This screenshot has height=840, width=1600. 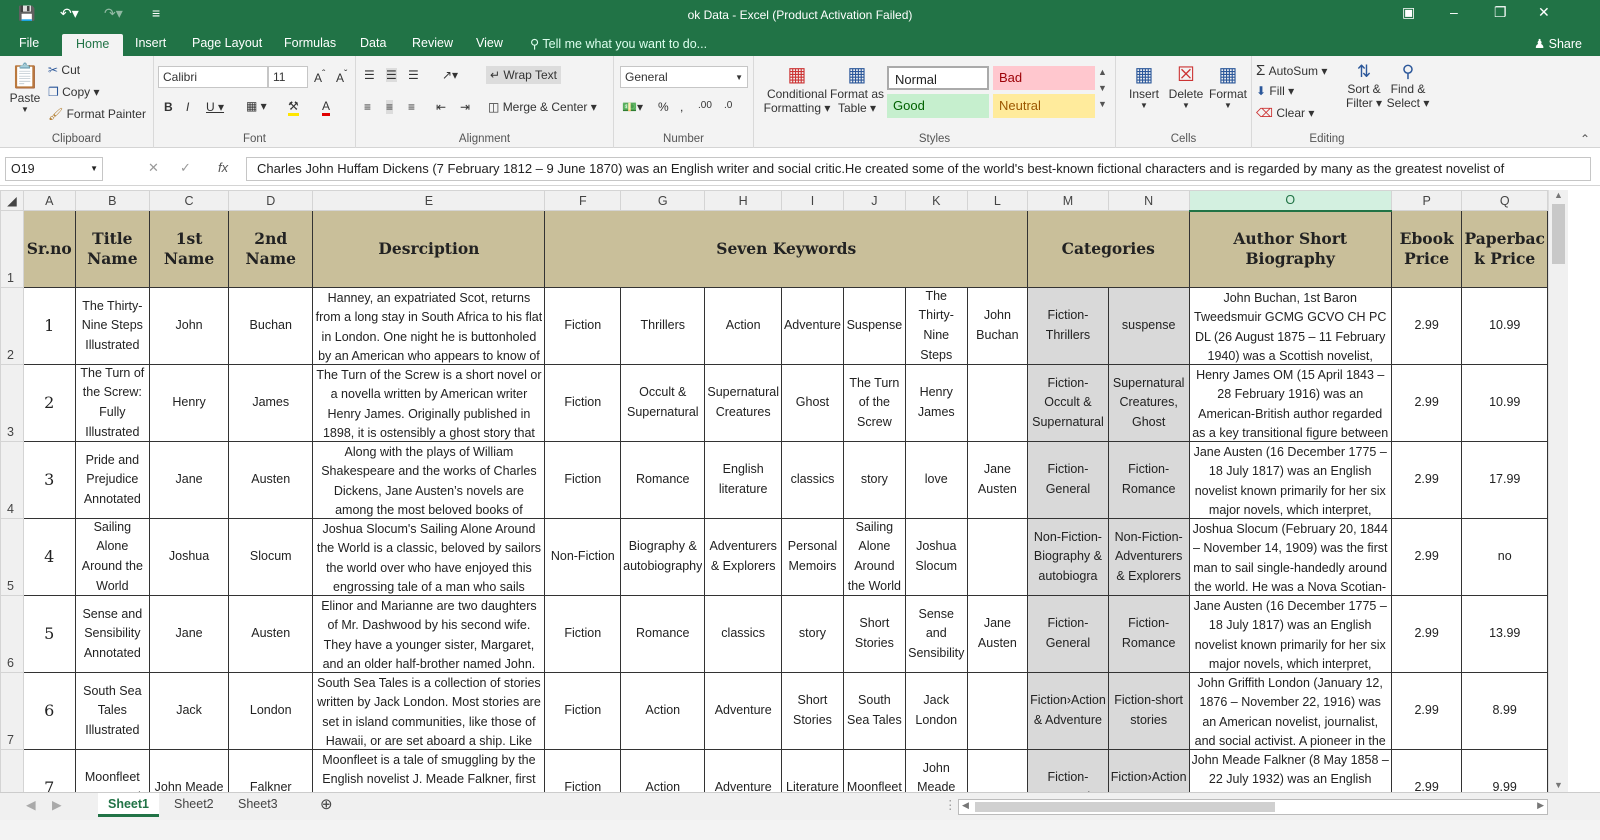 I want to click on sheet-tab-sheet3: Sheet3, so click(x=258, y=804).